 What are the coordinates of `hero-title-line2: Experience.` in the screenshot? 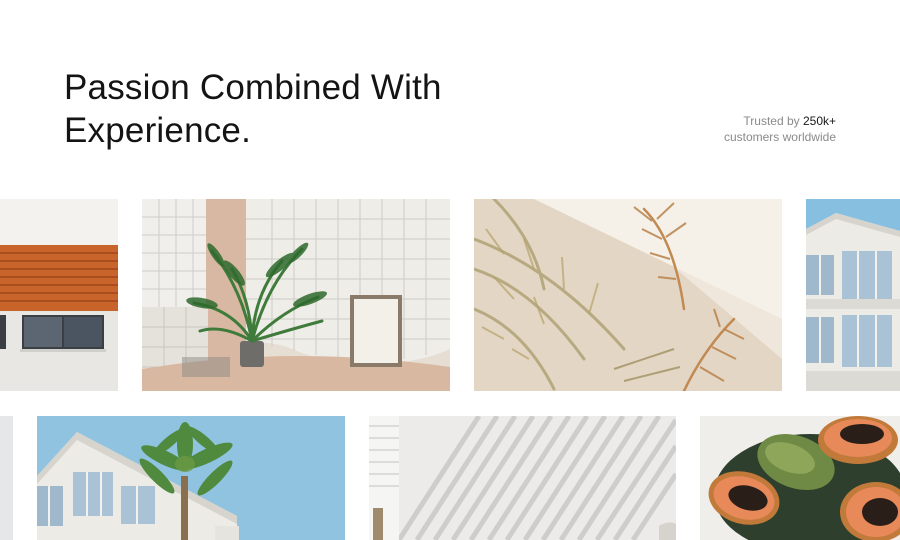 It's located at (158, 130).